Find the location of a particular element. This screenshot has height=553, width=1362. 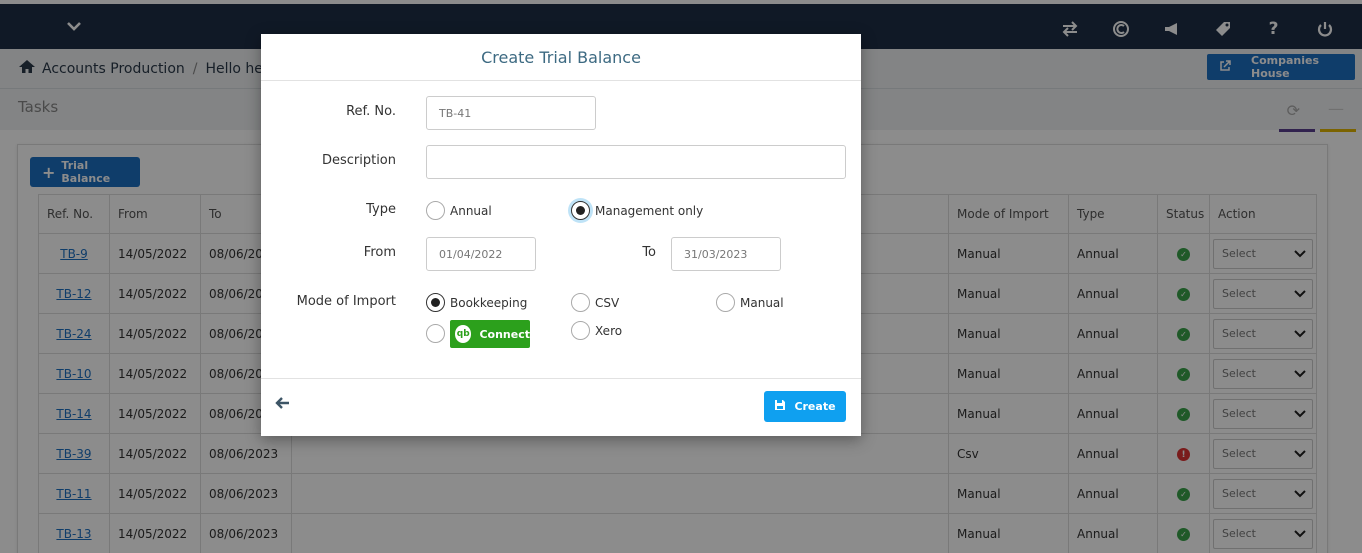

mode-bookkeeping-radio: Bookkeeping is located at coordinates (476, 302).